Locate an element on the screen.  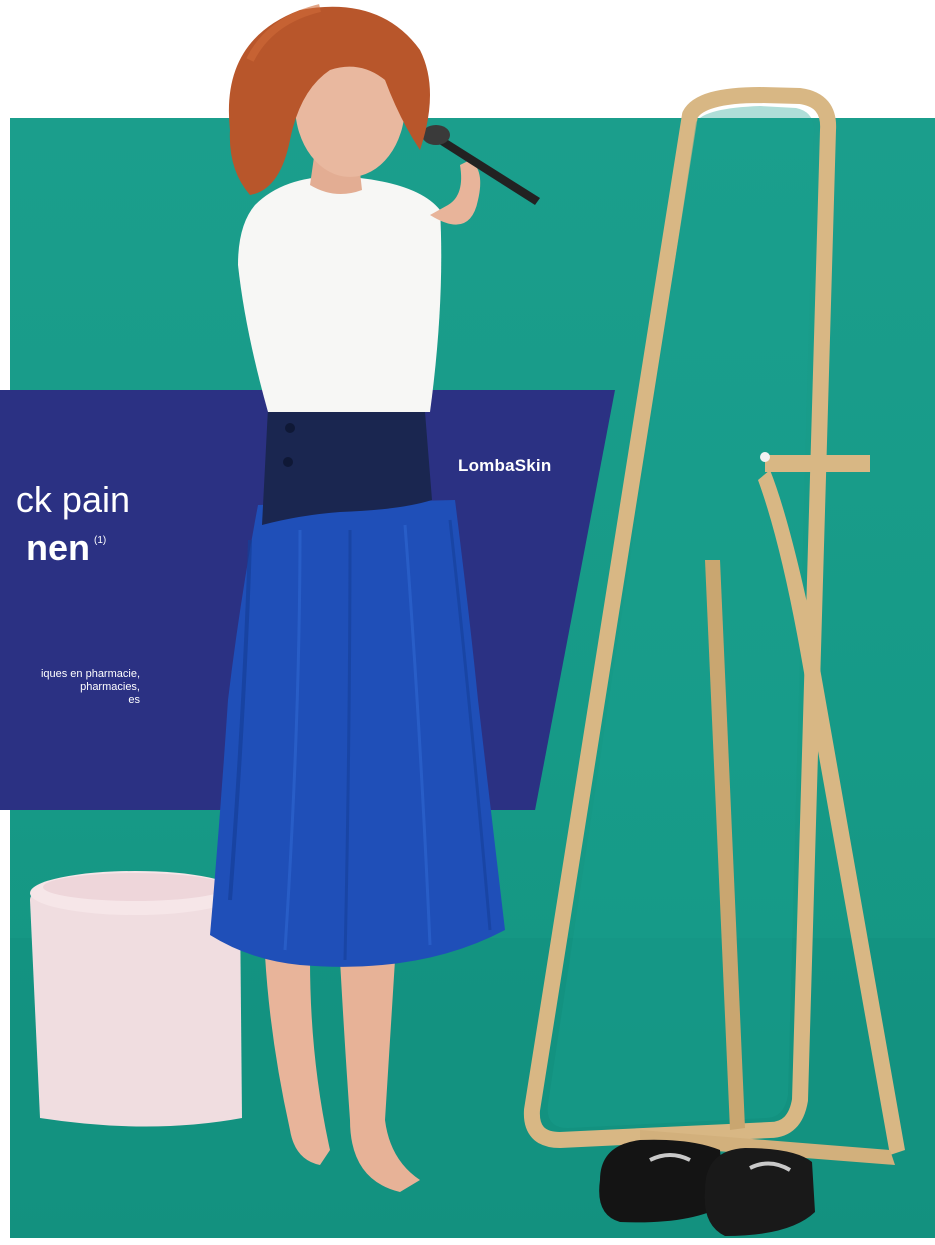
fine-print-line-2: pharmacies, is located at coordinates (110, 687).